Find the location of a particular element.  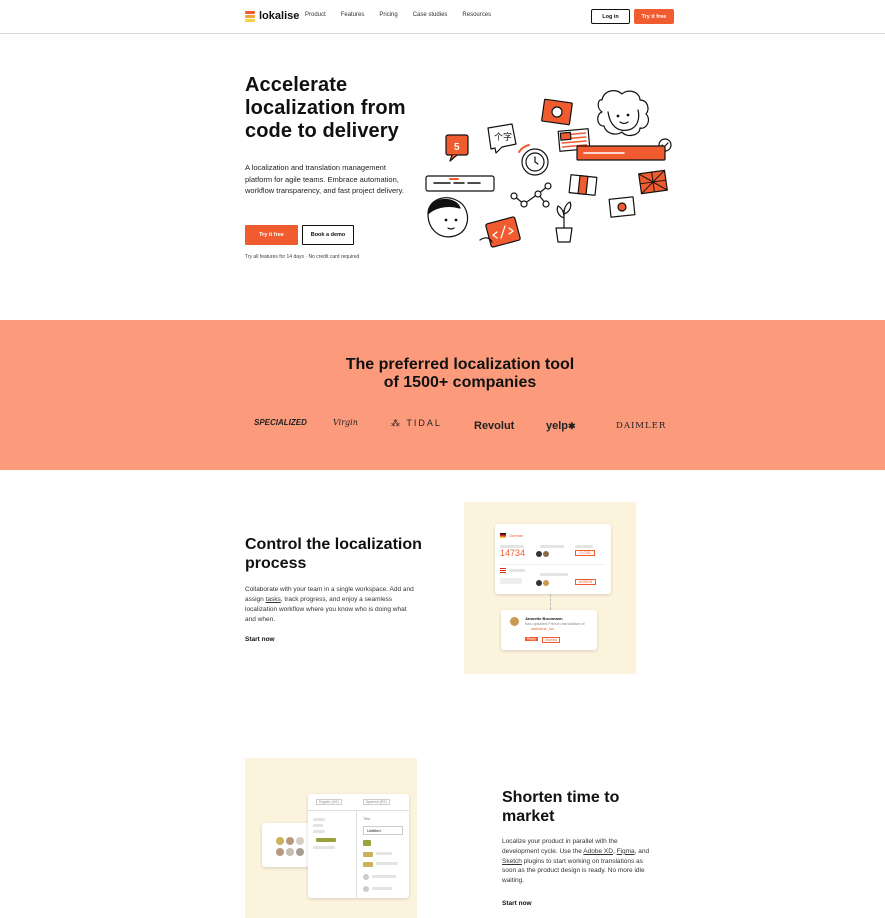

translation-bubble-icon: 个字 is located at coordinates (502, 138).